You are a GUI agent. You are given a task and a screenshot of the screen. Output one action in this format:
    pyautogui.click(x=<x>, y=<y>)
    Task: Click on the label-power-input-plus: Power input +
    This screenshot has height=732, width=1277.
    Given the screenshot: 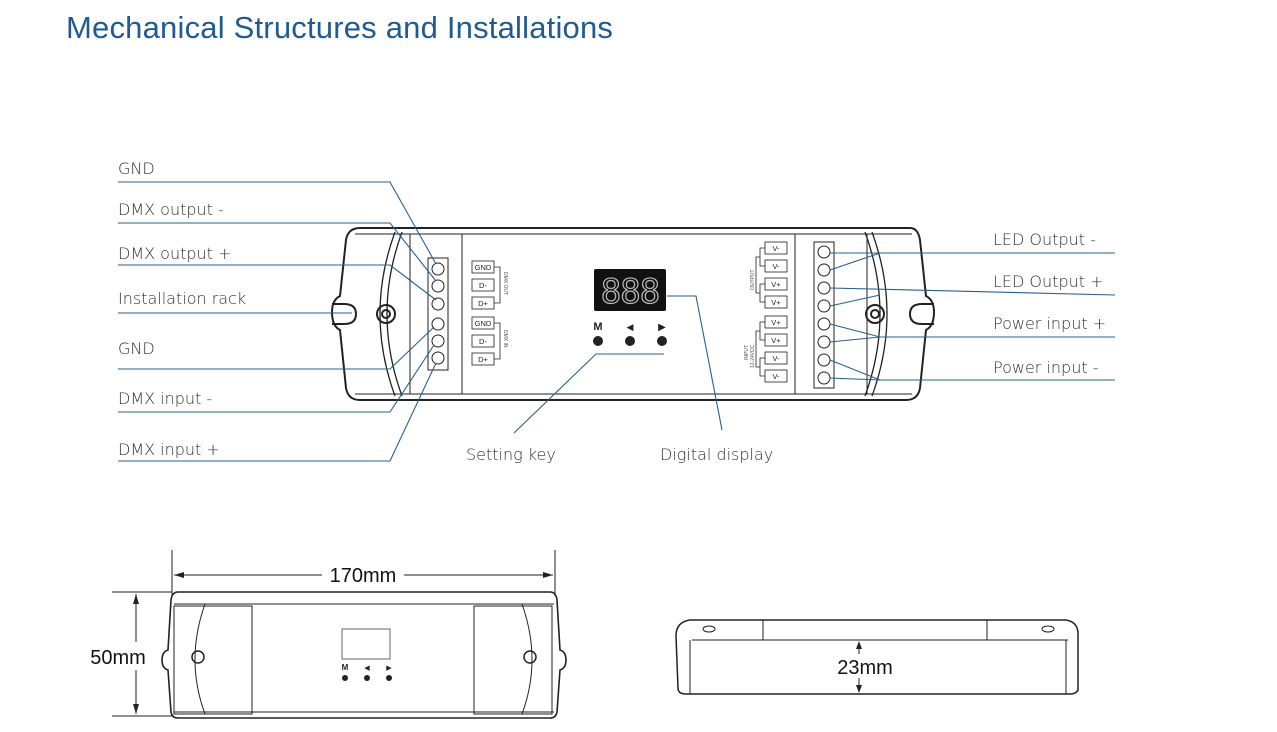 What is the action you would take?
    pyautogui.click(x=1049, y=323)
    